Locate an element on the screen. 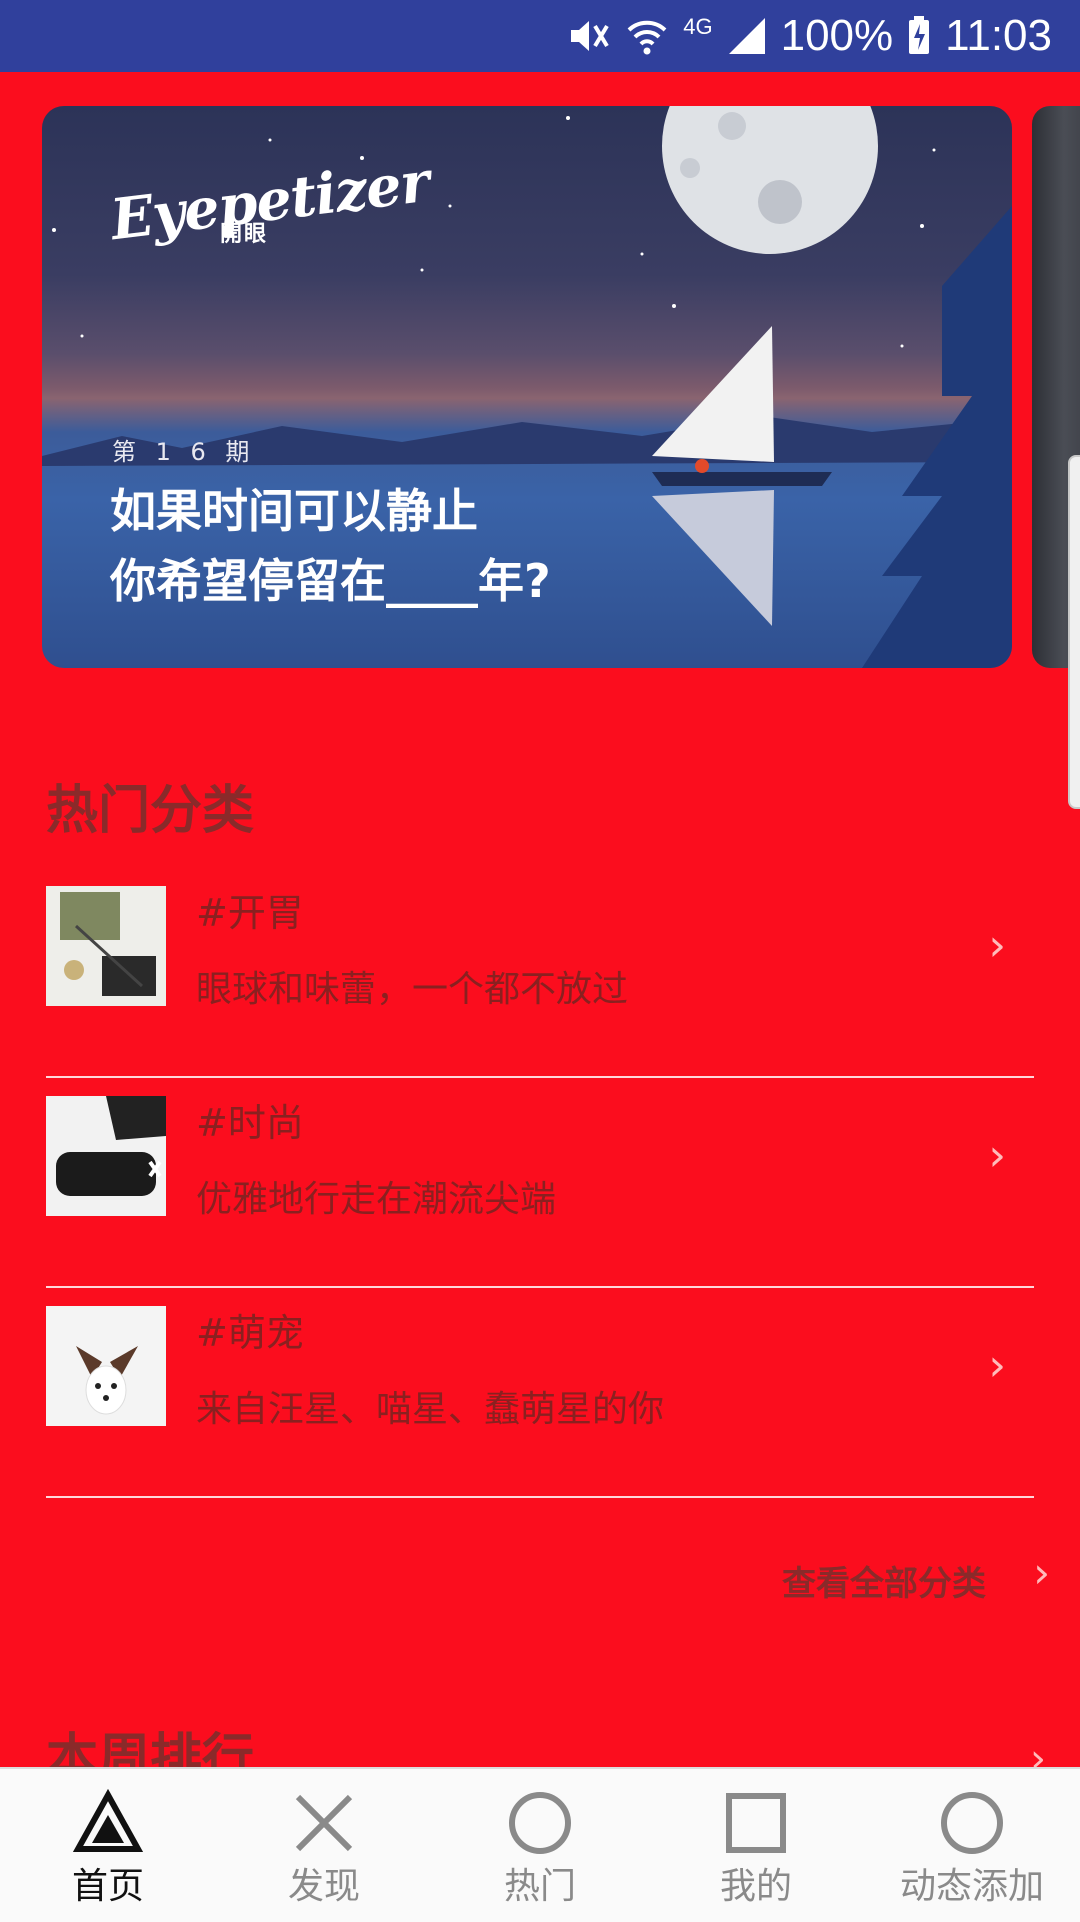 Image resolution: width=1080 pixels, height=1922 pixels. bottom-navigation: 首页 发现 热门 我的 动态添加 is located at coordinates (540, 1844).